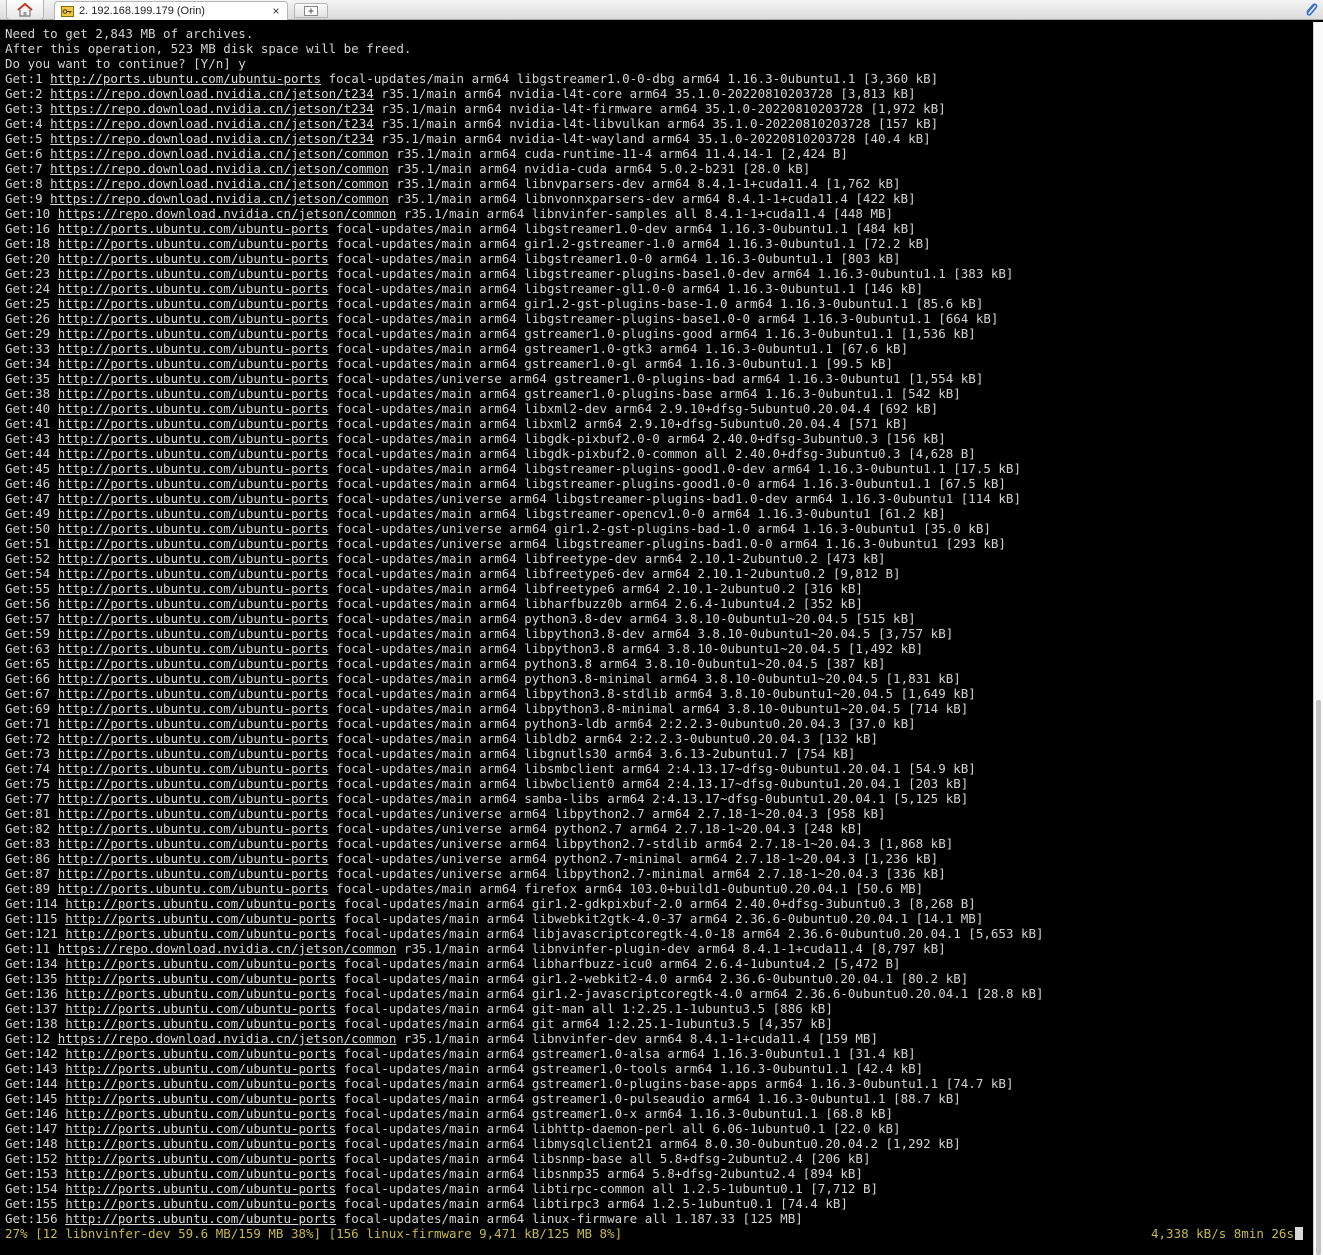 This screenshot has height=1255, width=1323. What do you see at coordinates (276, 11) in the screenshot?
I see `tab-close-button: ×` at bounding box center [276, 11].